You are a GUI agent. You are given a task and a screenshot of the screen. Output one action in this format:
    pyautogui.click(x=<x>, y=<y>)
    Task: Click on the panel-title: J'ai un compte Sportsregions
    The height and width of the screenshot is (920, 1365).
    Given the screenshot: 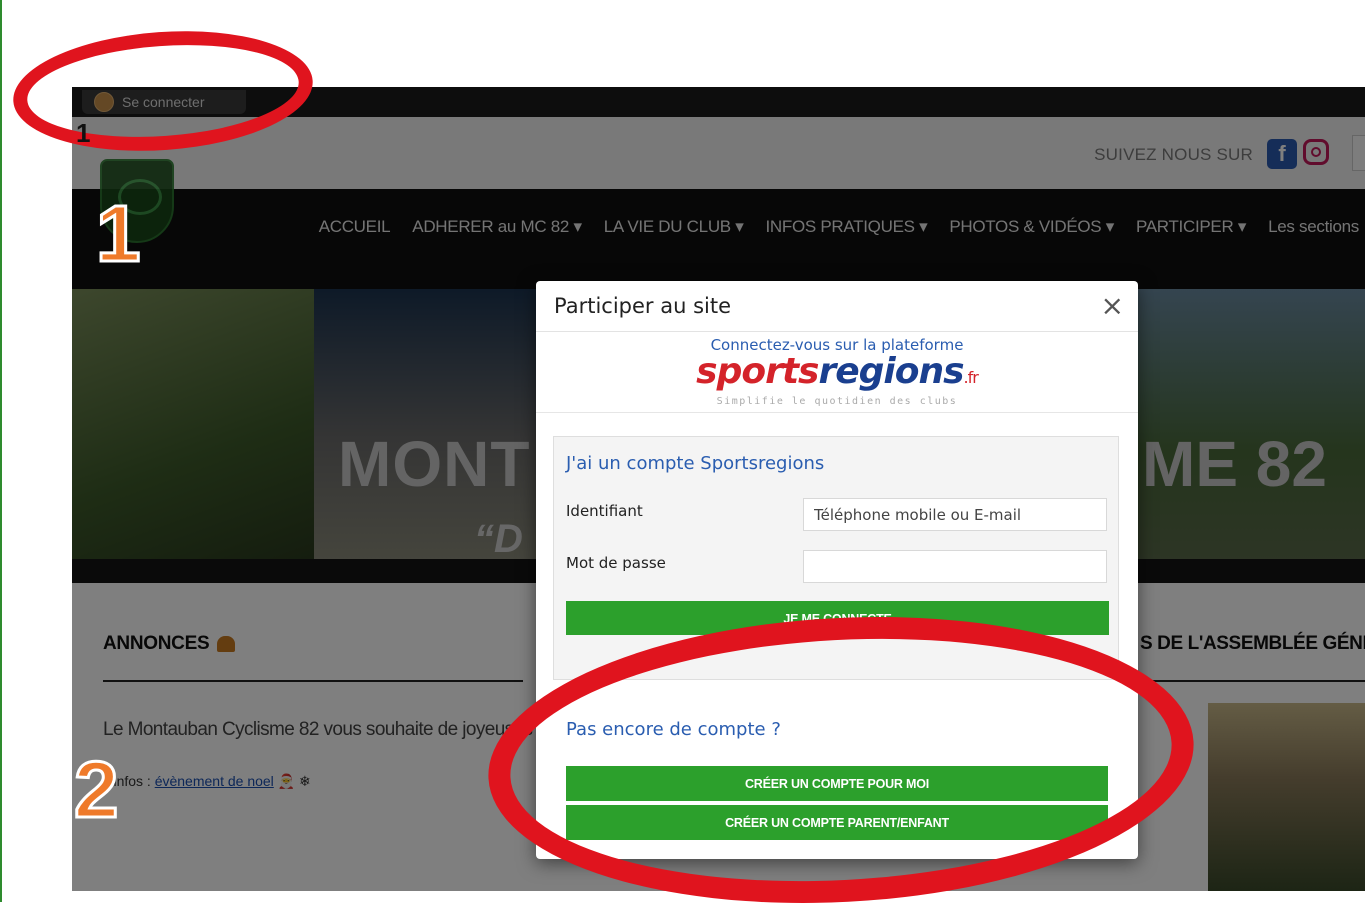 What is the action you would take?
    pyautogui.click(x=695, y=463)
    